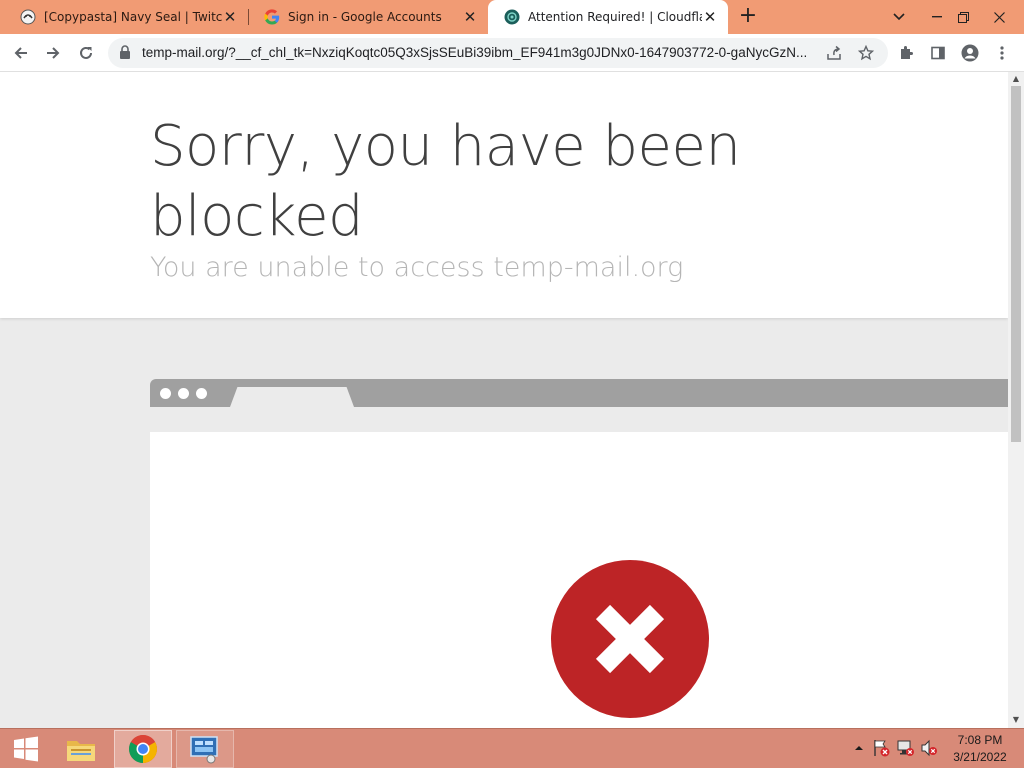  What do you see at coordinates (272, 17) in the screenshot?
I see `google-icon` at bounding box center [272, 17].